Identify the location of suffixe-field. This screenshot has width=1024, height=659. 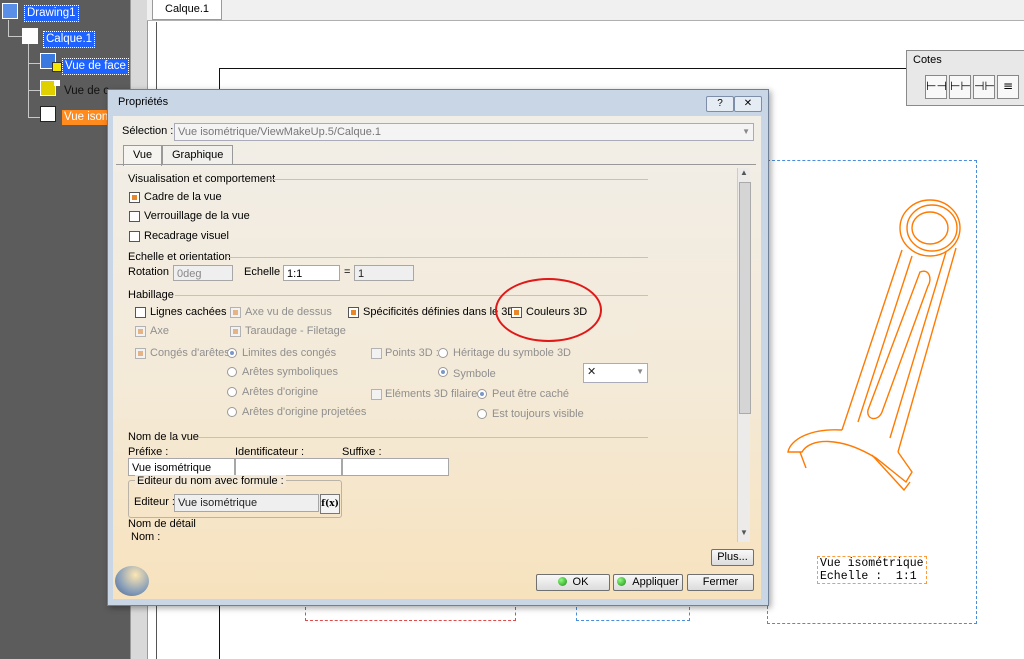
(395, 467).